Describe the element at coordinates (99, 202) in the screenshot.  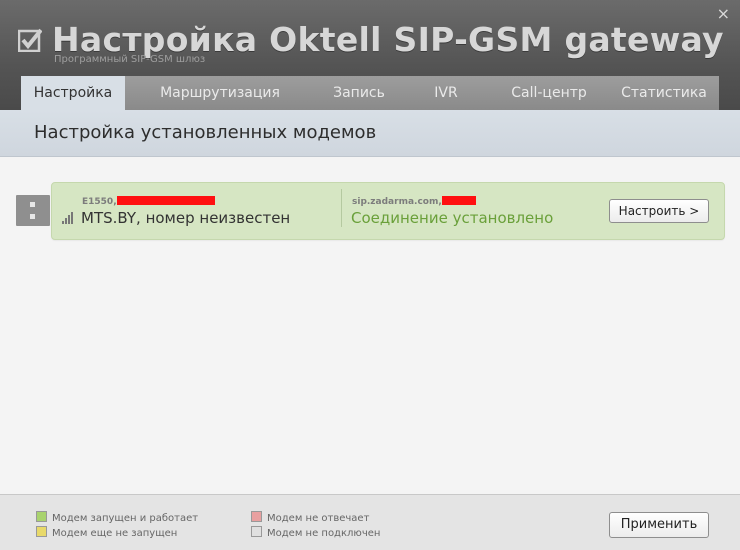
I see `modem-model-label: E1550,` at that location.